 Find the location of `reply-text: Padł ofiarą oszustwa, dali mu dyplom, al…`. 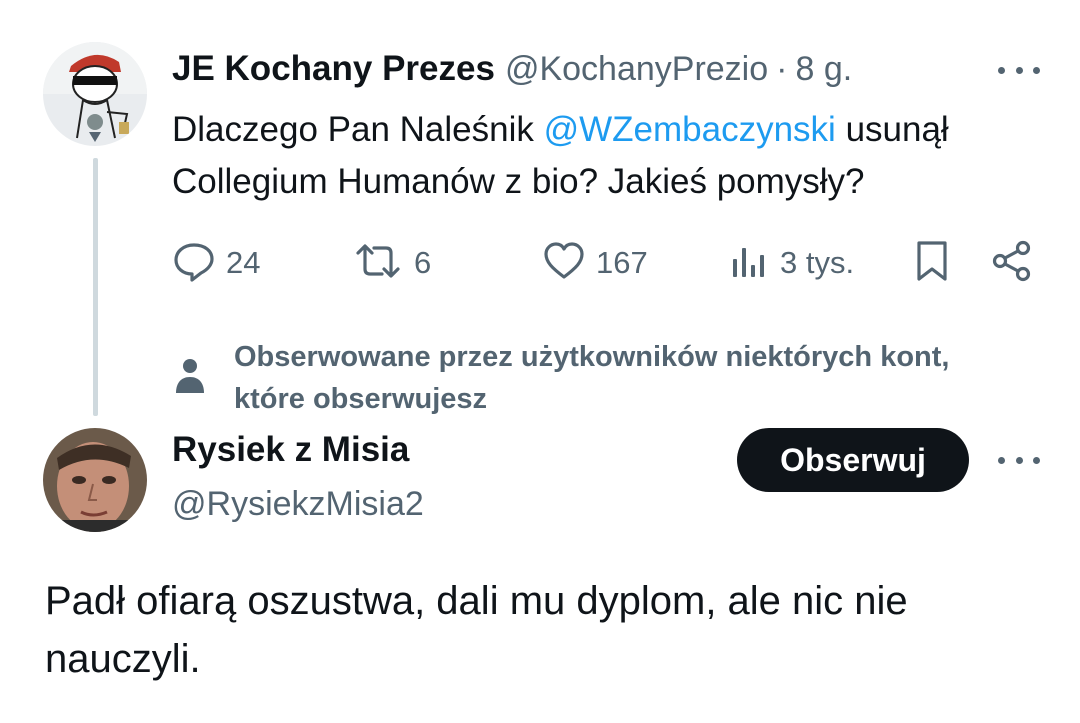

reply-text: Padł ofiarą oszustwa, dali mu dyplom, al… is located at coordinates (476, 630).